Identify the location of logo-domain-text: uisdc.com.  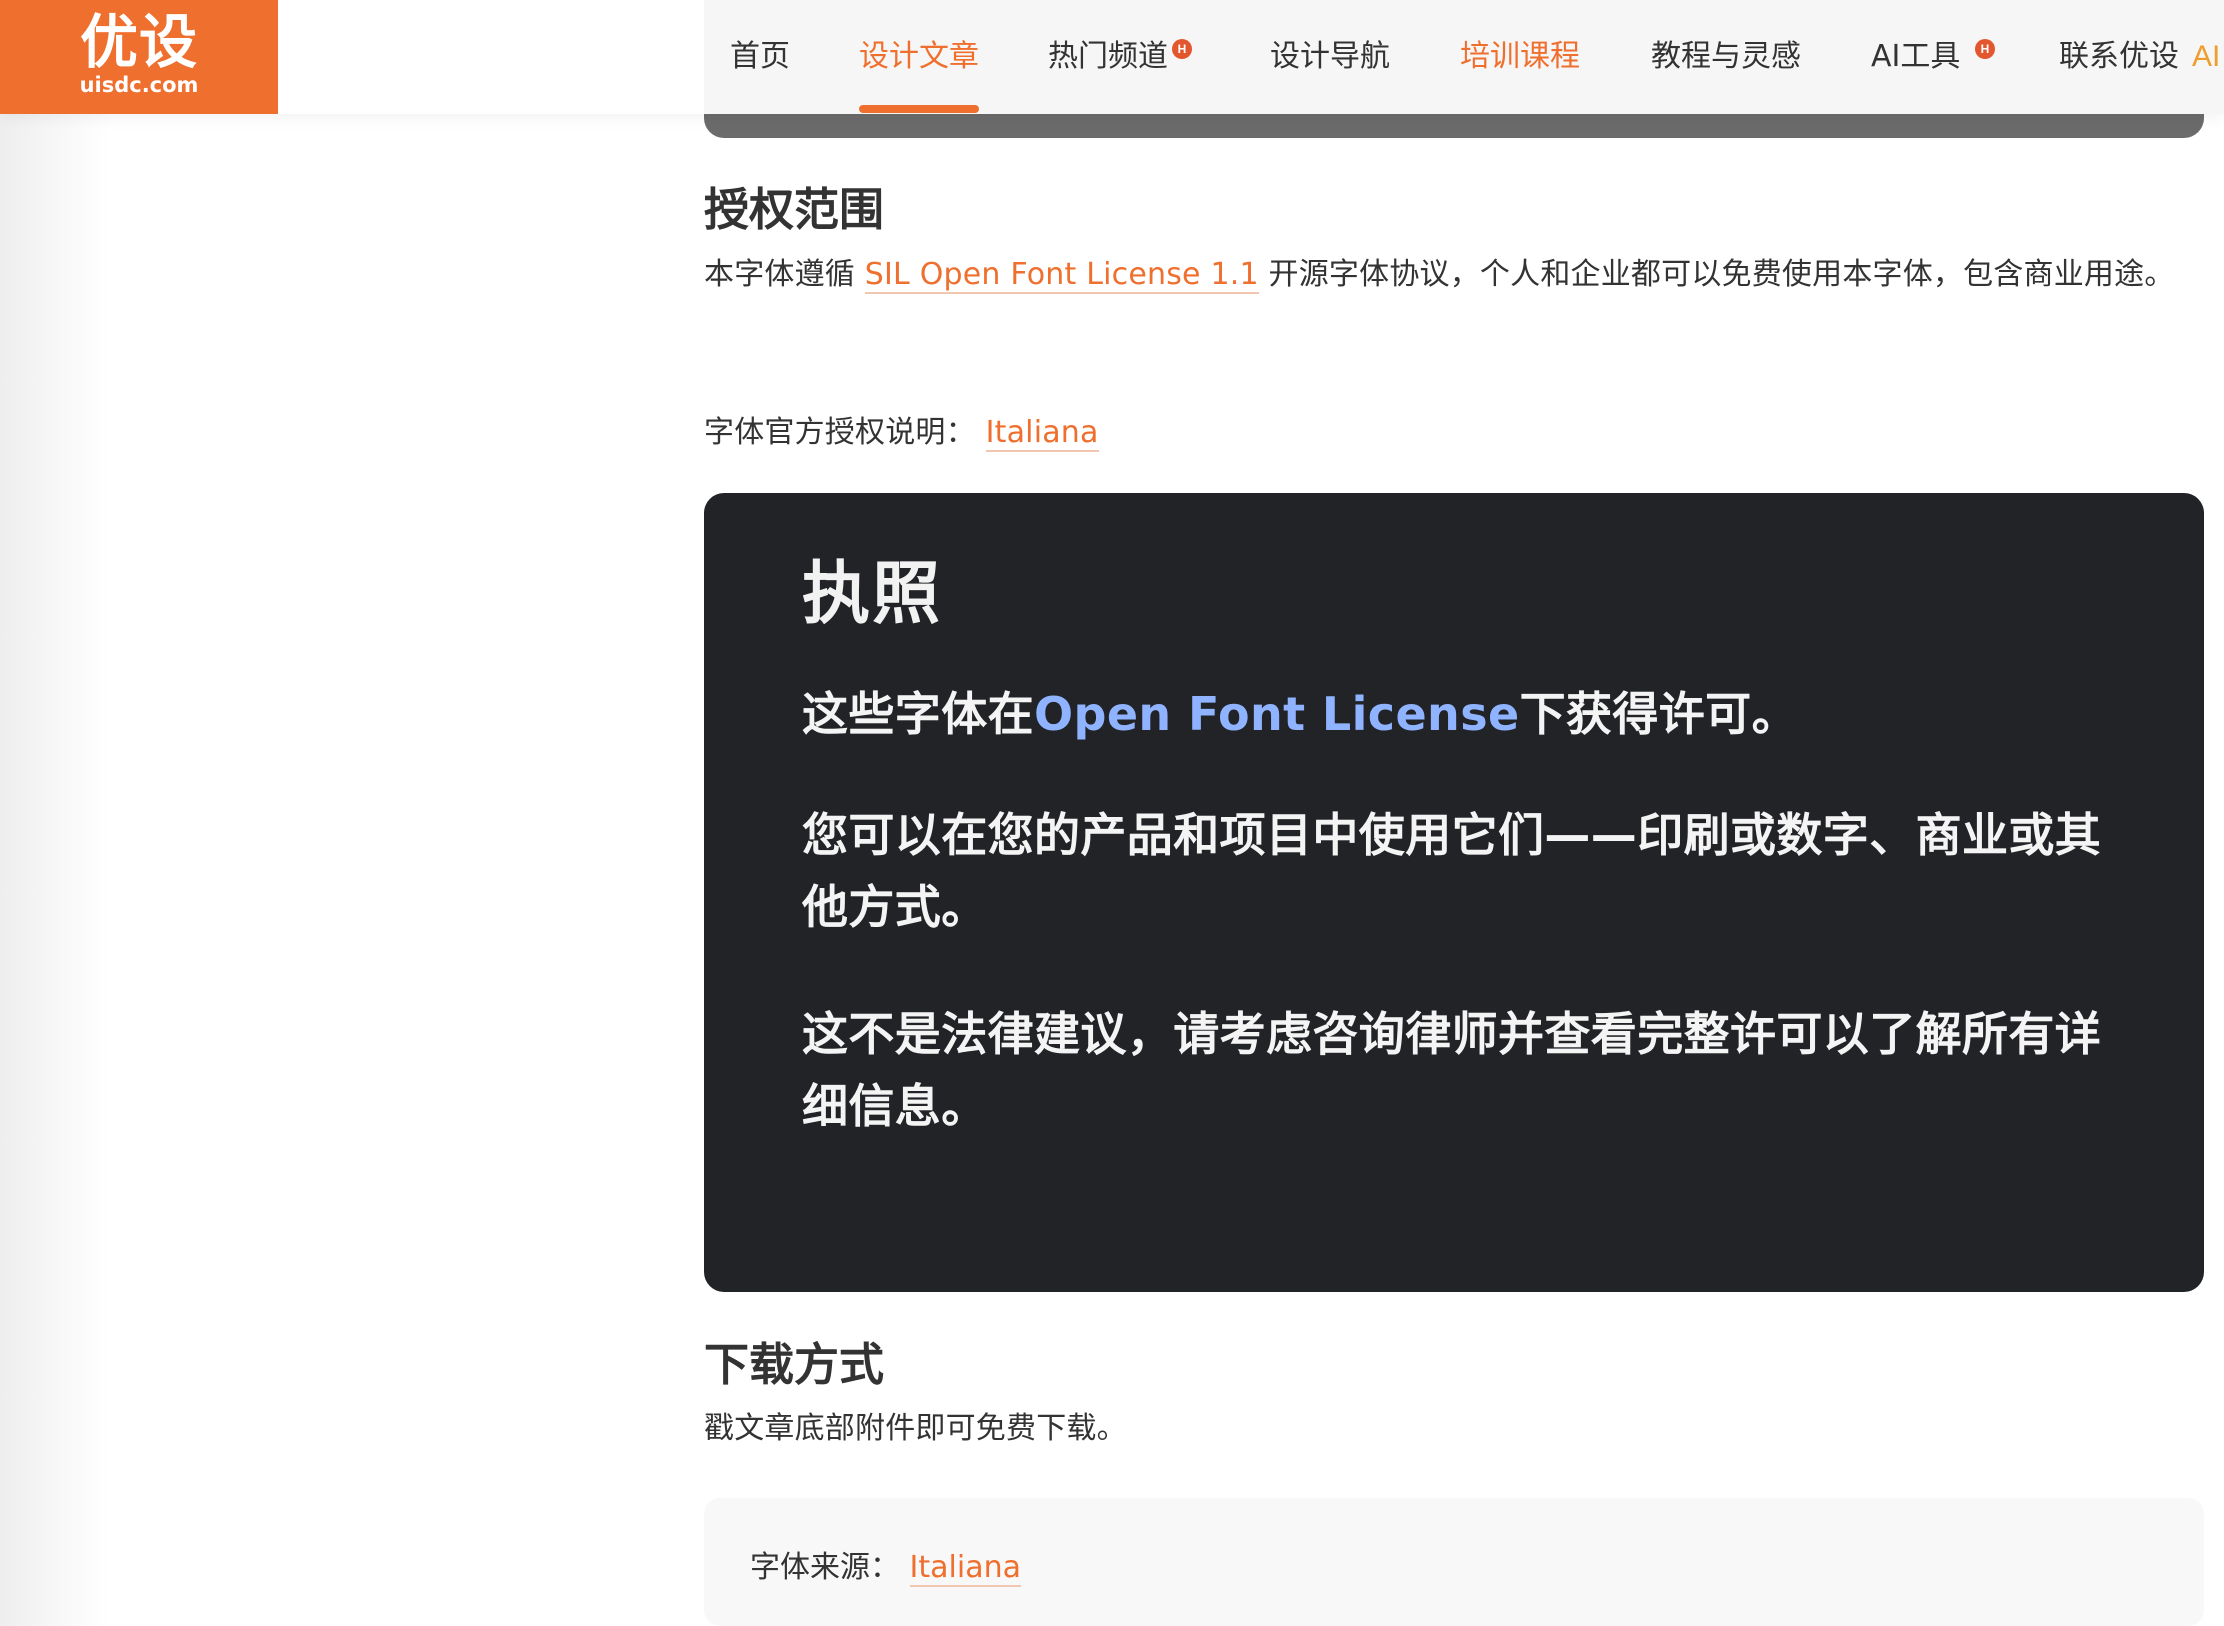
(139, 85).